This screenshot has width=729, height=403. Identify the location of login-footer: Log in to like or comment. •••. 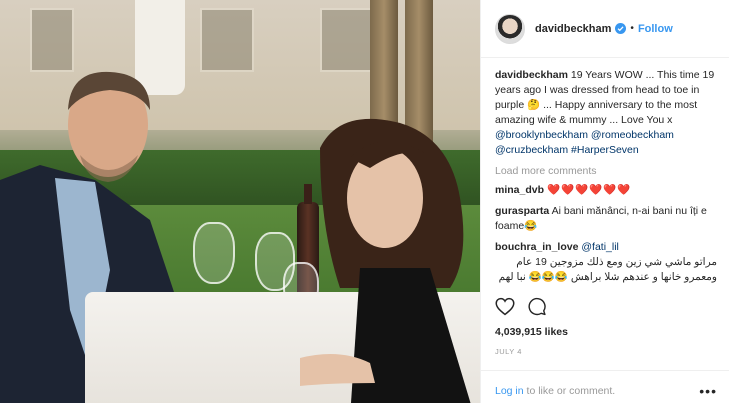
(605, 386).